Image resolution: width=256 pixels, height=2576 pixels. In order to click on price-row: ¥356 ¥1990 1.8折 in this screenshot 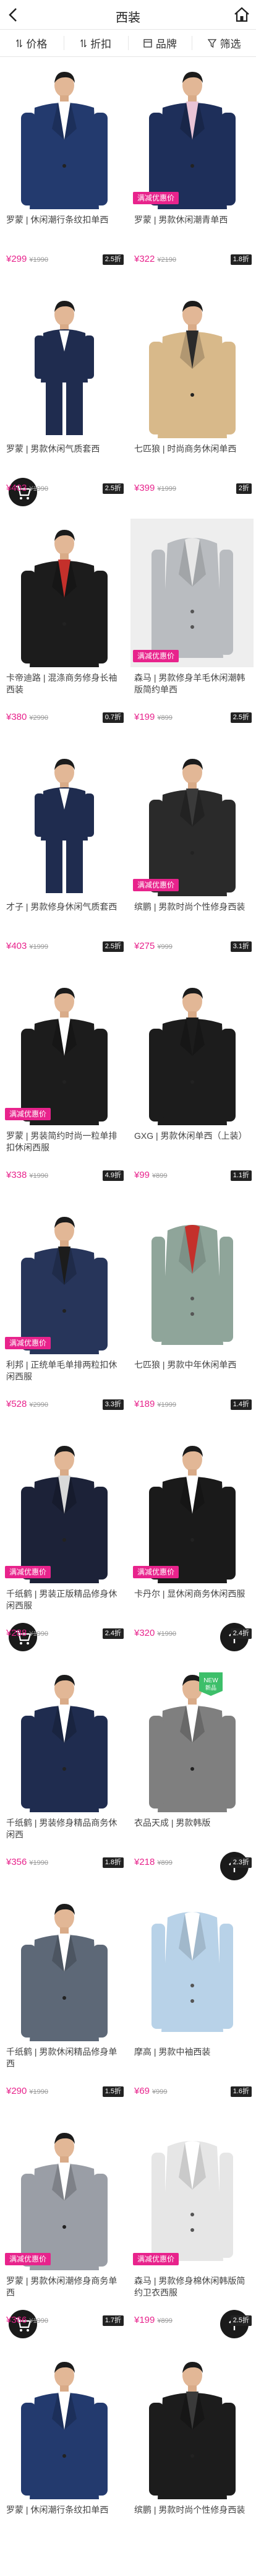, I will do `click(65, 1863)`.